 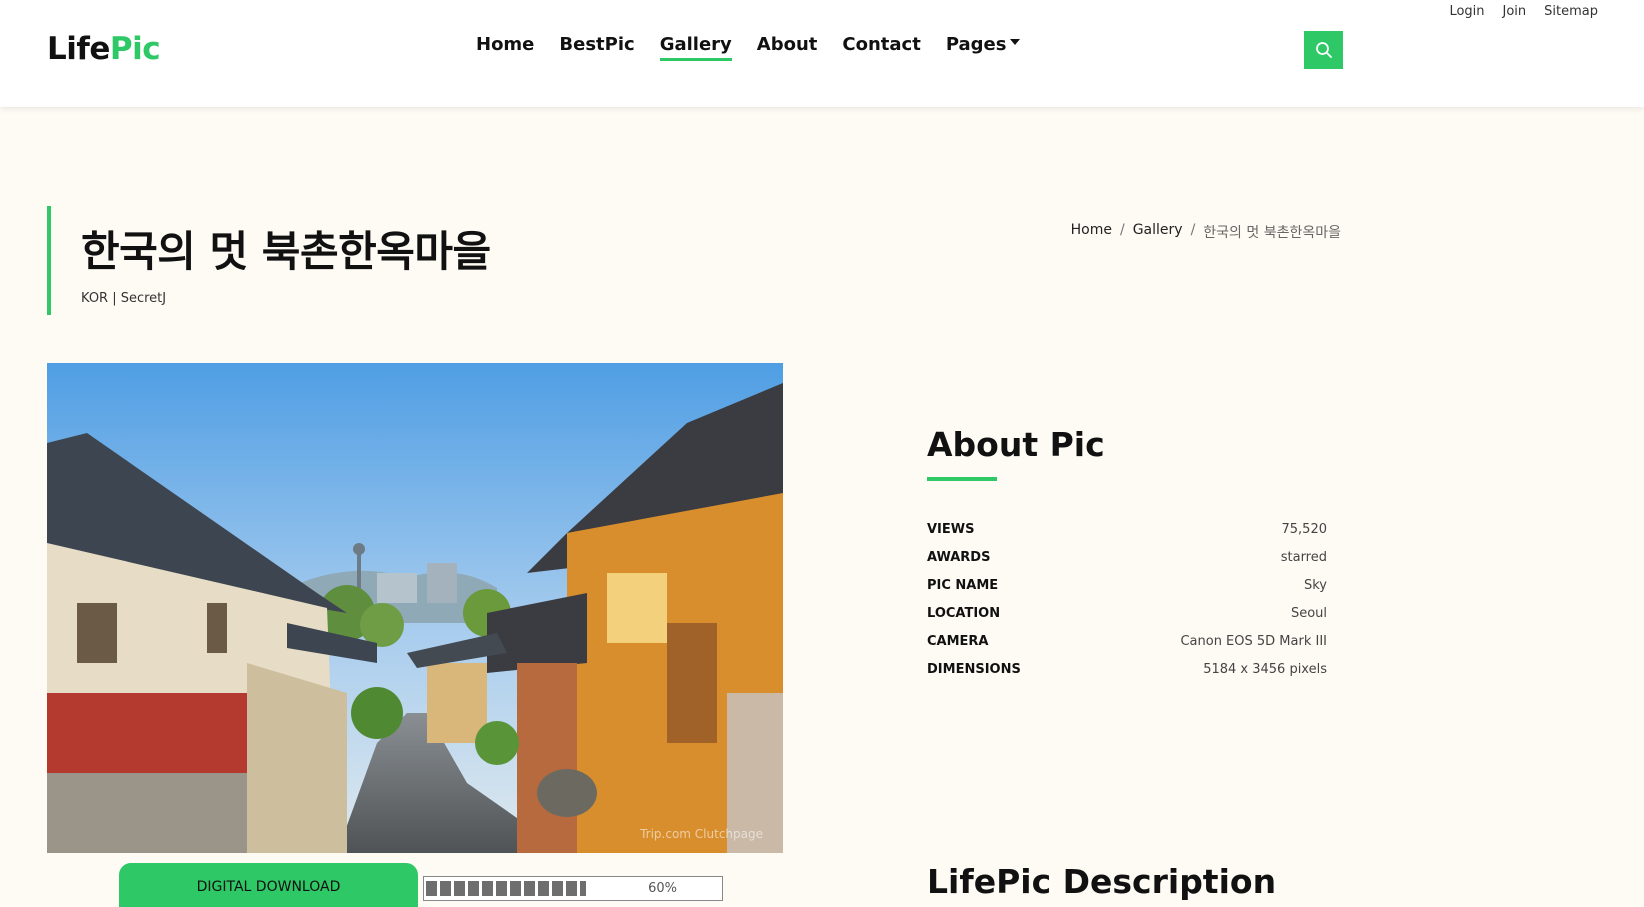 I want to click on progress-label: 60%, so click(x=662, y=888).